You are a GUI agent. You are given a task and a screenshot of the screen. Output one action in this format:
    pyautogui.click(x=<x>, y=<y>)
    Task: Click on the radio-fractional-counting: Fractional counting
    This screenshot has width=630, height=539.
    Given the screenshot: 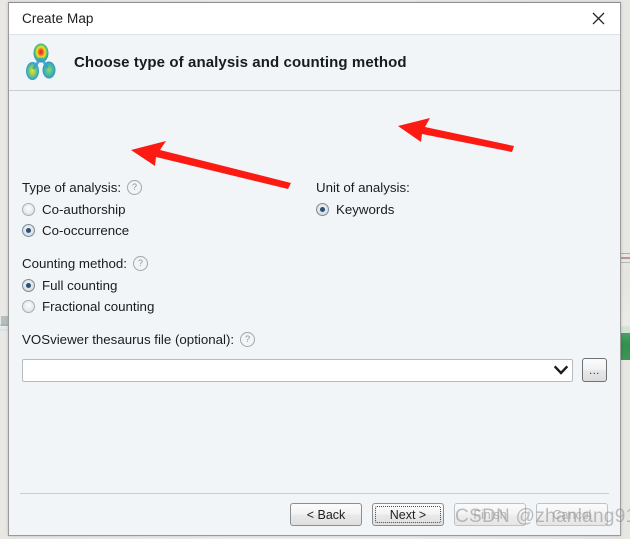 What is the action you would take?
    pyautogui.click(x=88, y=306)
    